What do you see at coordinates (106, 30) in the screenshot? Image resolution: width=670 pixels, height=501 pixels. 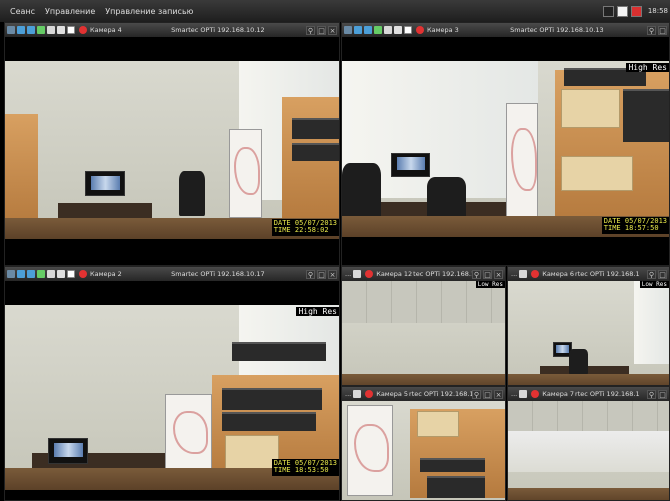 I see `camera-name: Камера 4` at bounding box center [106, 30].